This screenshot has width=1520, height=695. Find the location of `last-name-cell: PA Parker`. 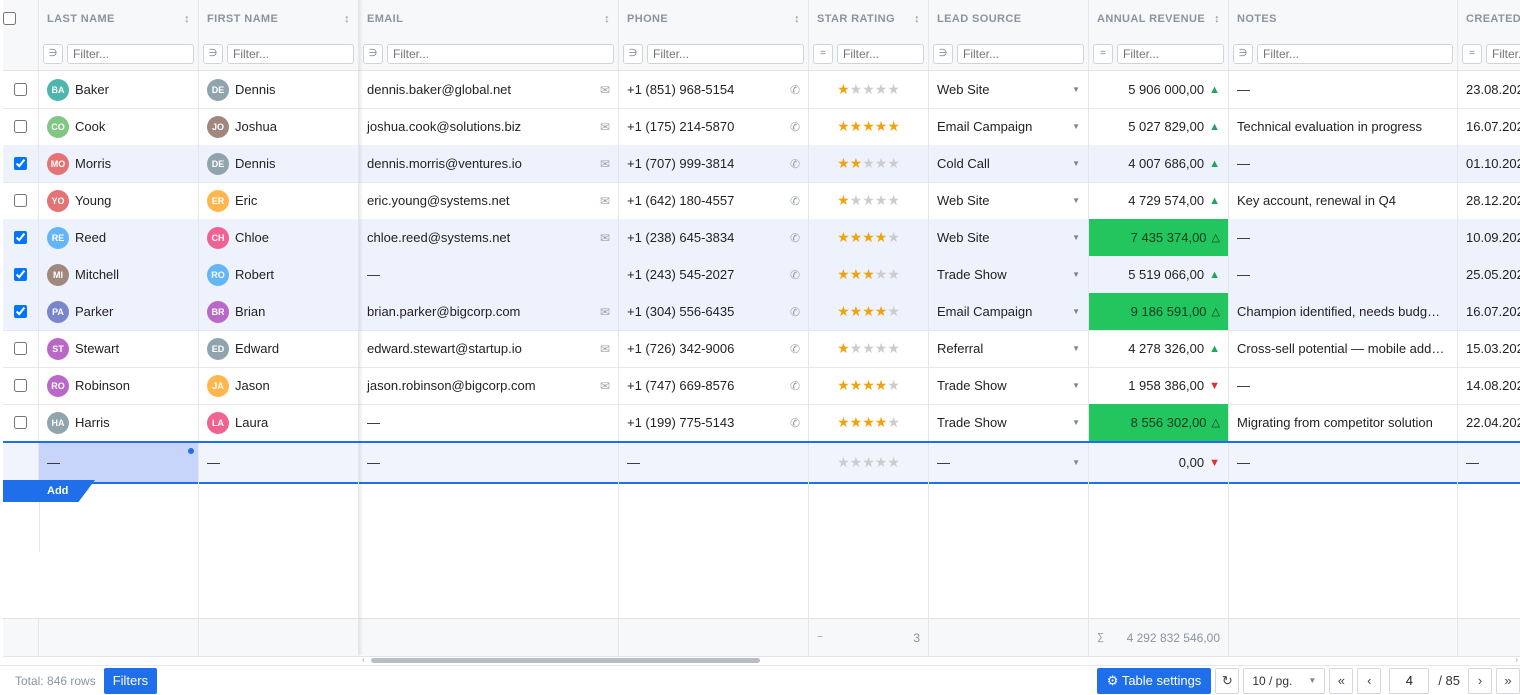

last-name-cell: PA Parker is located at coordinates (119, 311).